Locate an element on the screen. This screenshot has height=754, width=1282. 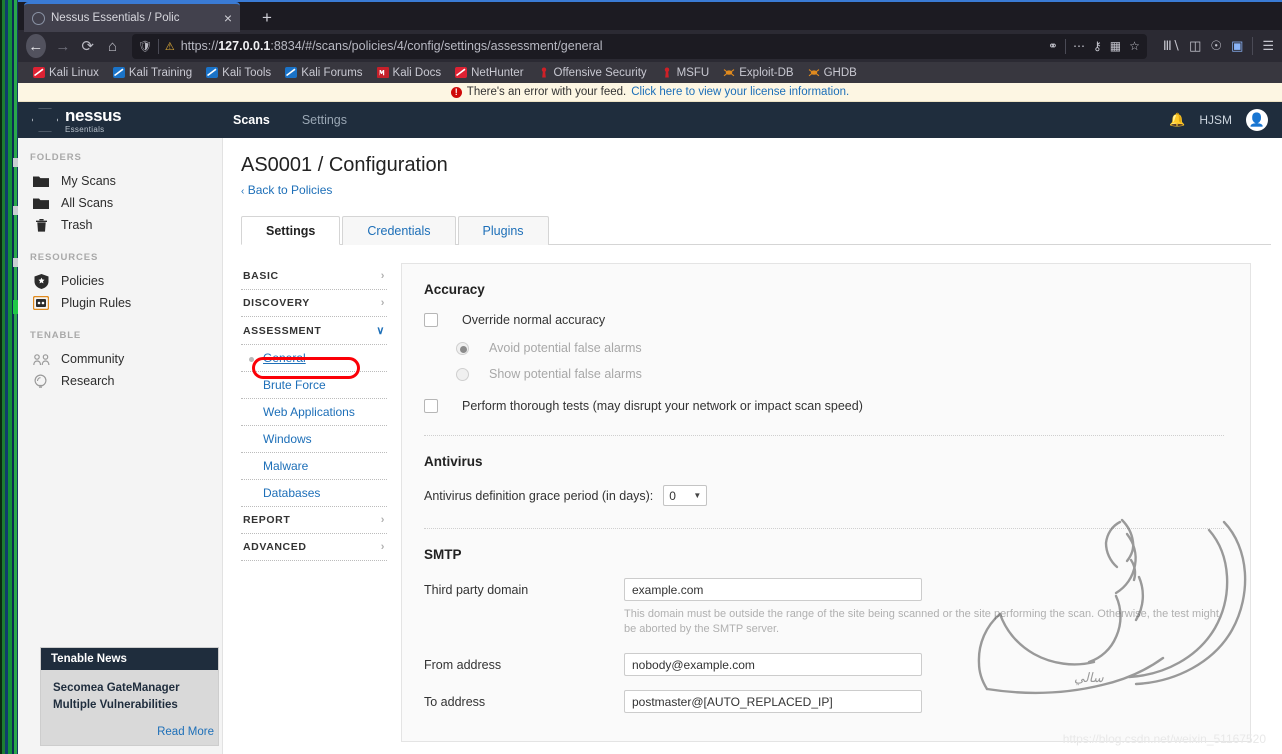
settings-nav-label: ASSESSMENT is located at coordinates (282, 330).